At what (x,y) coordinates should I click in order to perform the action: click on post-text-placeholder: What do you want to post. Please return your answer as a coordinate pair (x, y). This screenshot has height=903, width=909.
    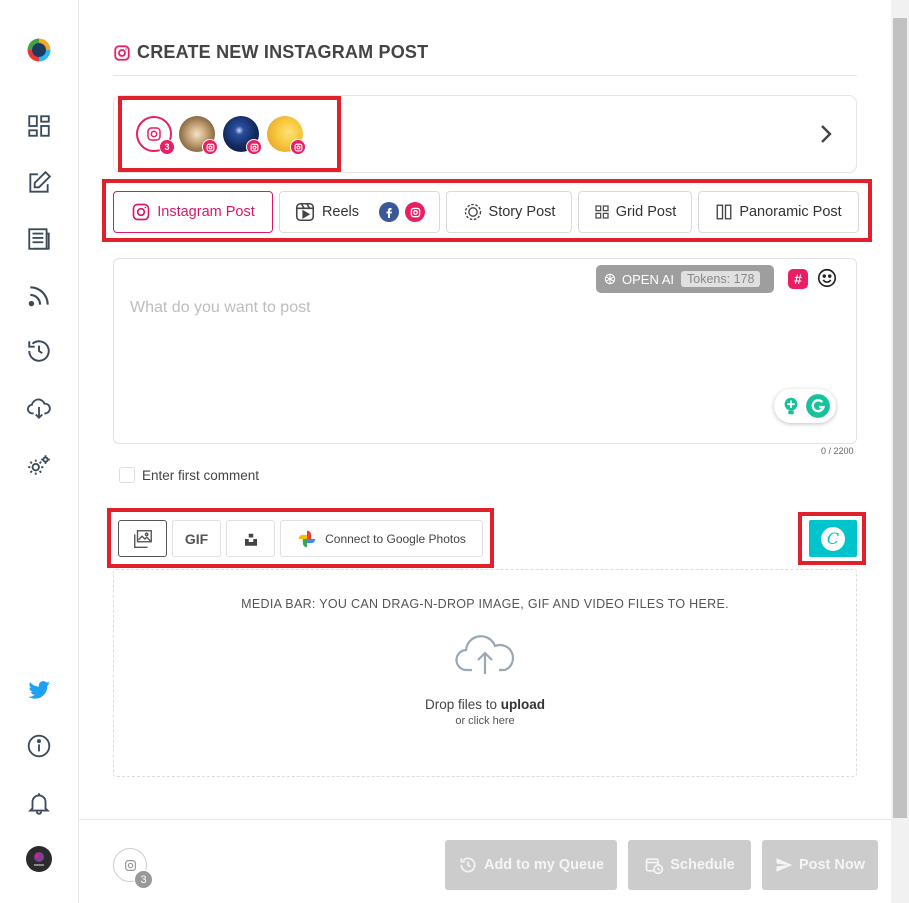
    Looking at the image, I should click on (220, 307).